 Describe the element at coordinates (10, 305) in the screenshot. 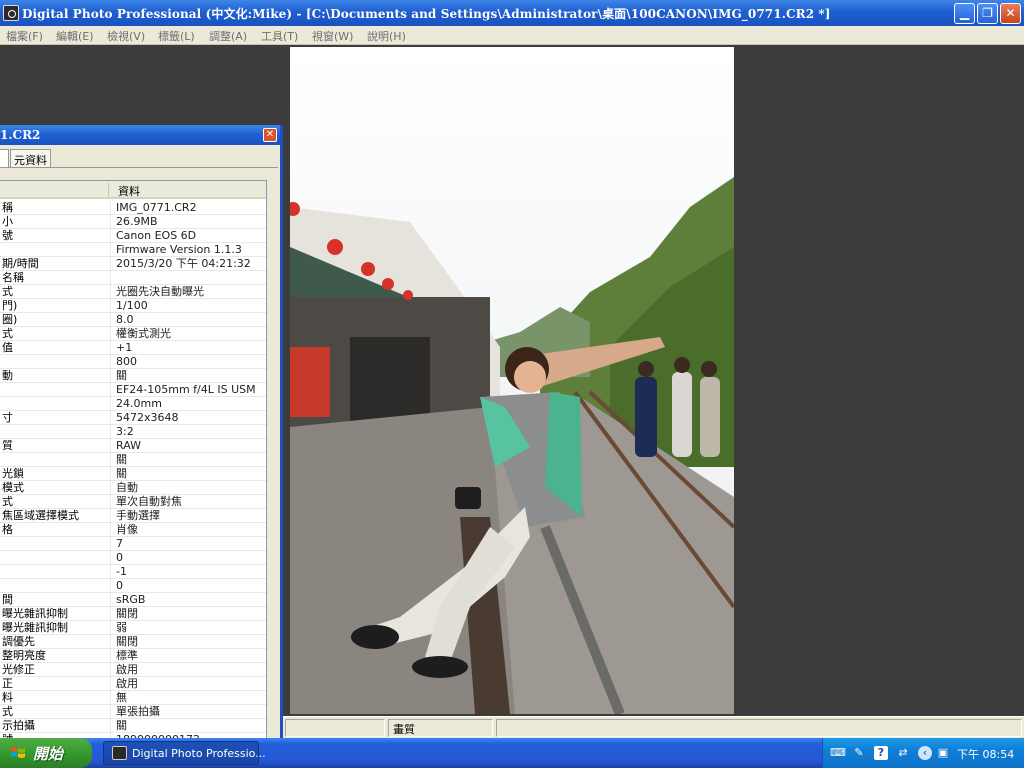

I see `row-key: 門)` at that location.